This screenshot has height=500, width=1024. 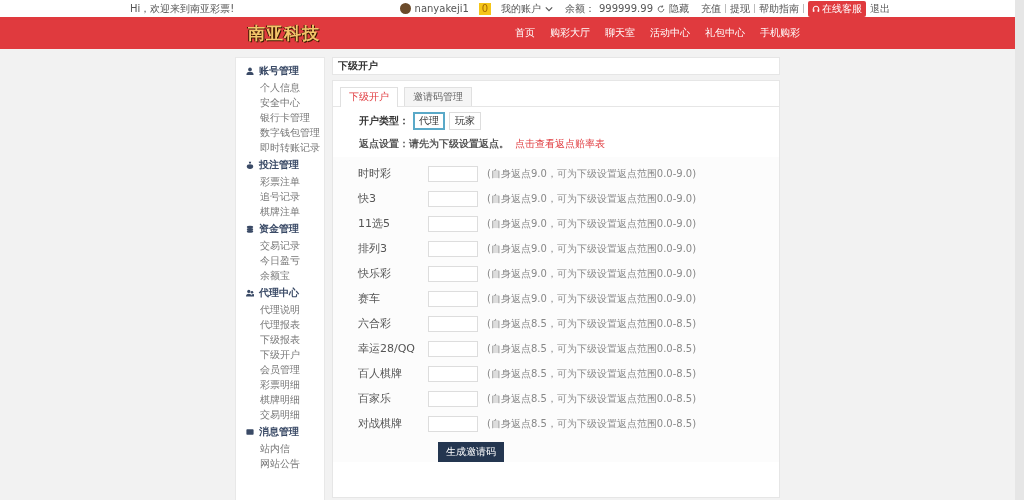 What do you see at coordinates (280, 354) in the screenshot?
I see `sidebar-item: 下级开户` at bounding box center [280, 354].